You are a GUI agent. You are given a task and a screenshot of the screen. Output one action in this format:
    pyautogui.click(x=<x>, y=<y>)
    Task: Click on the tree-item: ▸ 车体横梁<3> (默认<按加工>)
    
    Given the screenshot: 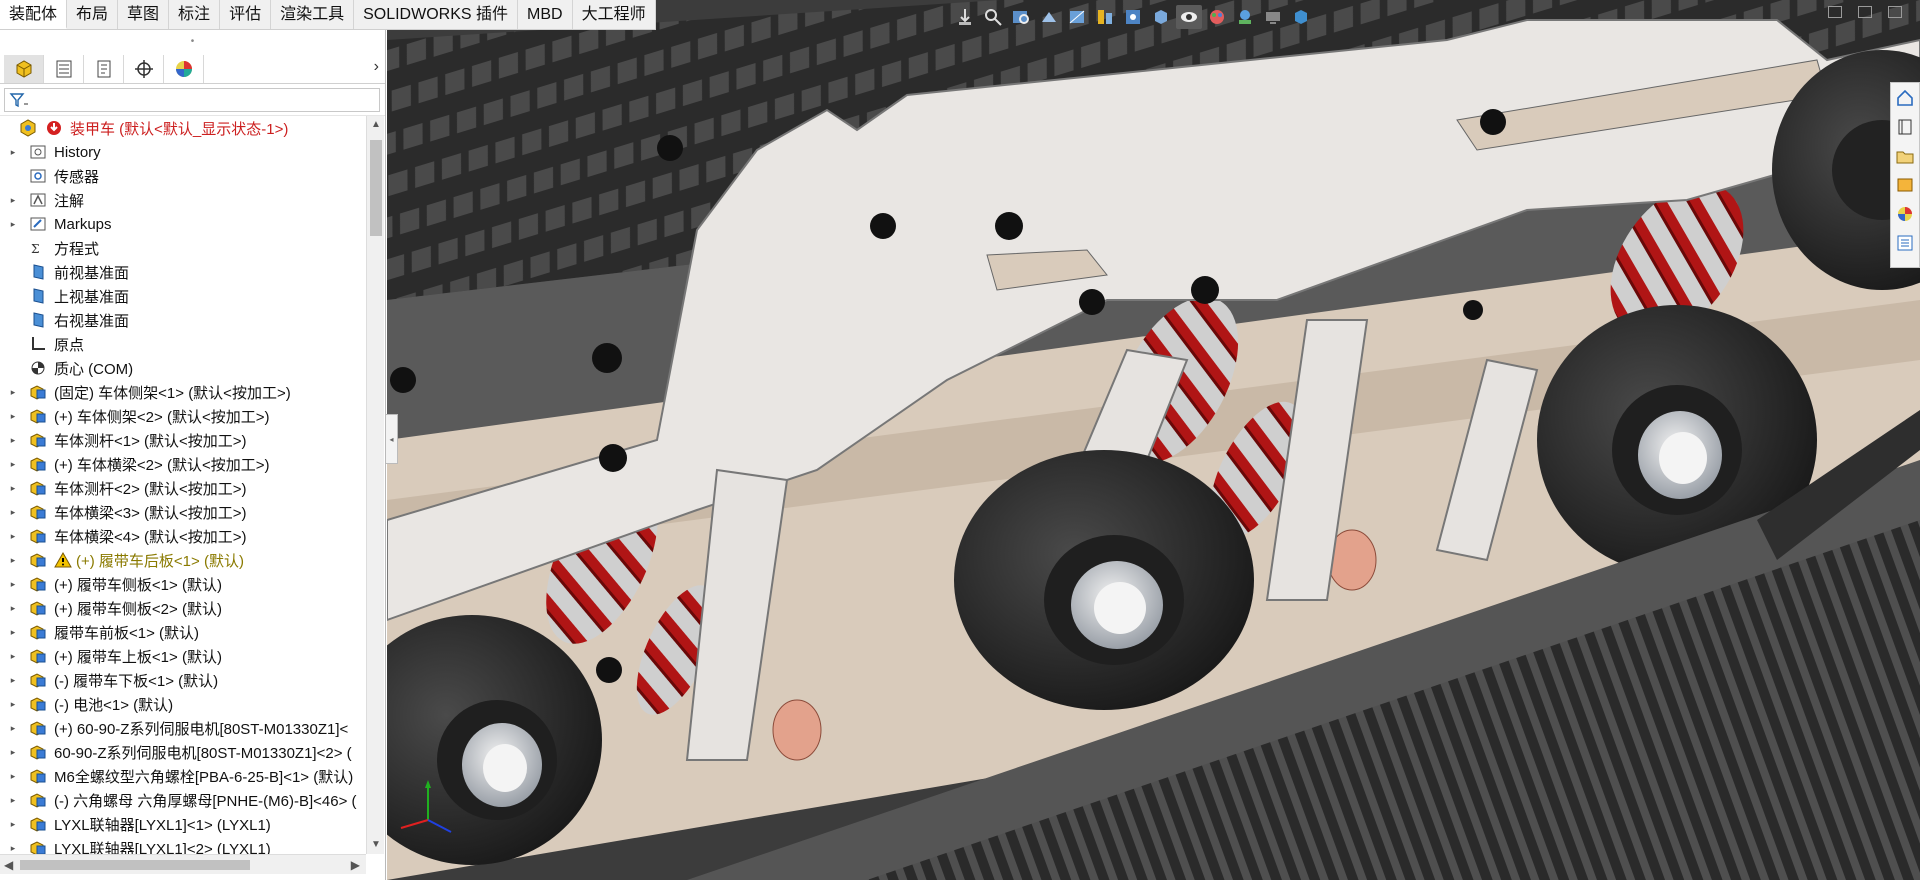 What is the action you would take?
    pyautogui.click(x=183, y=512)
    